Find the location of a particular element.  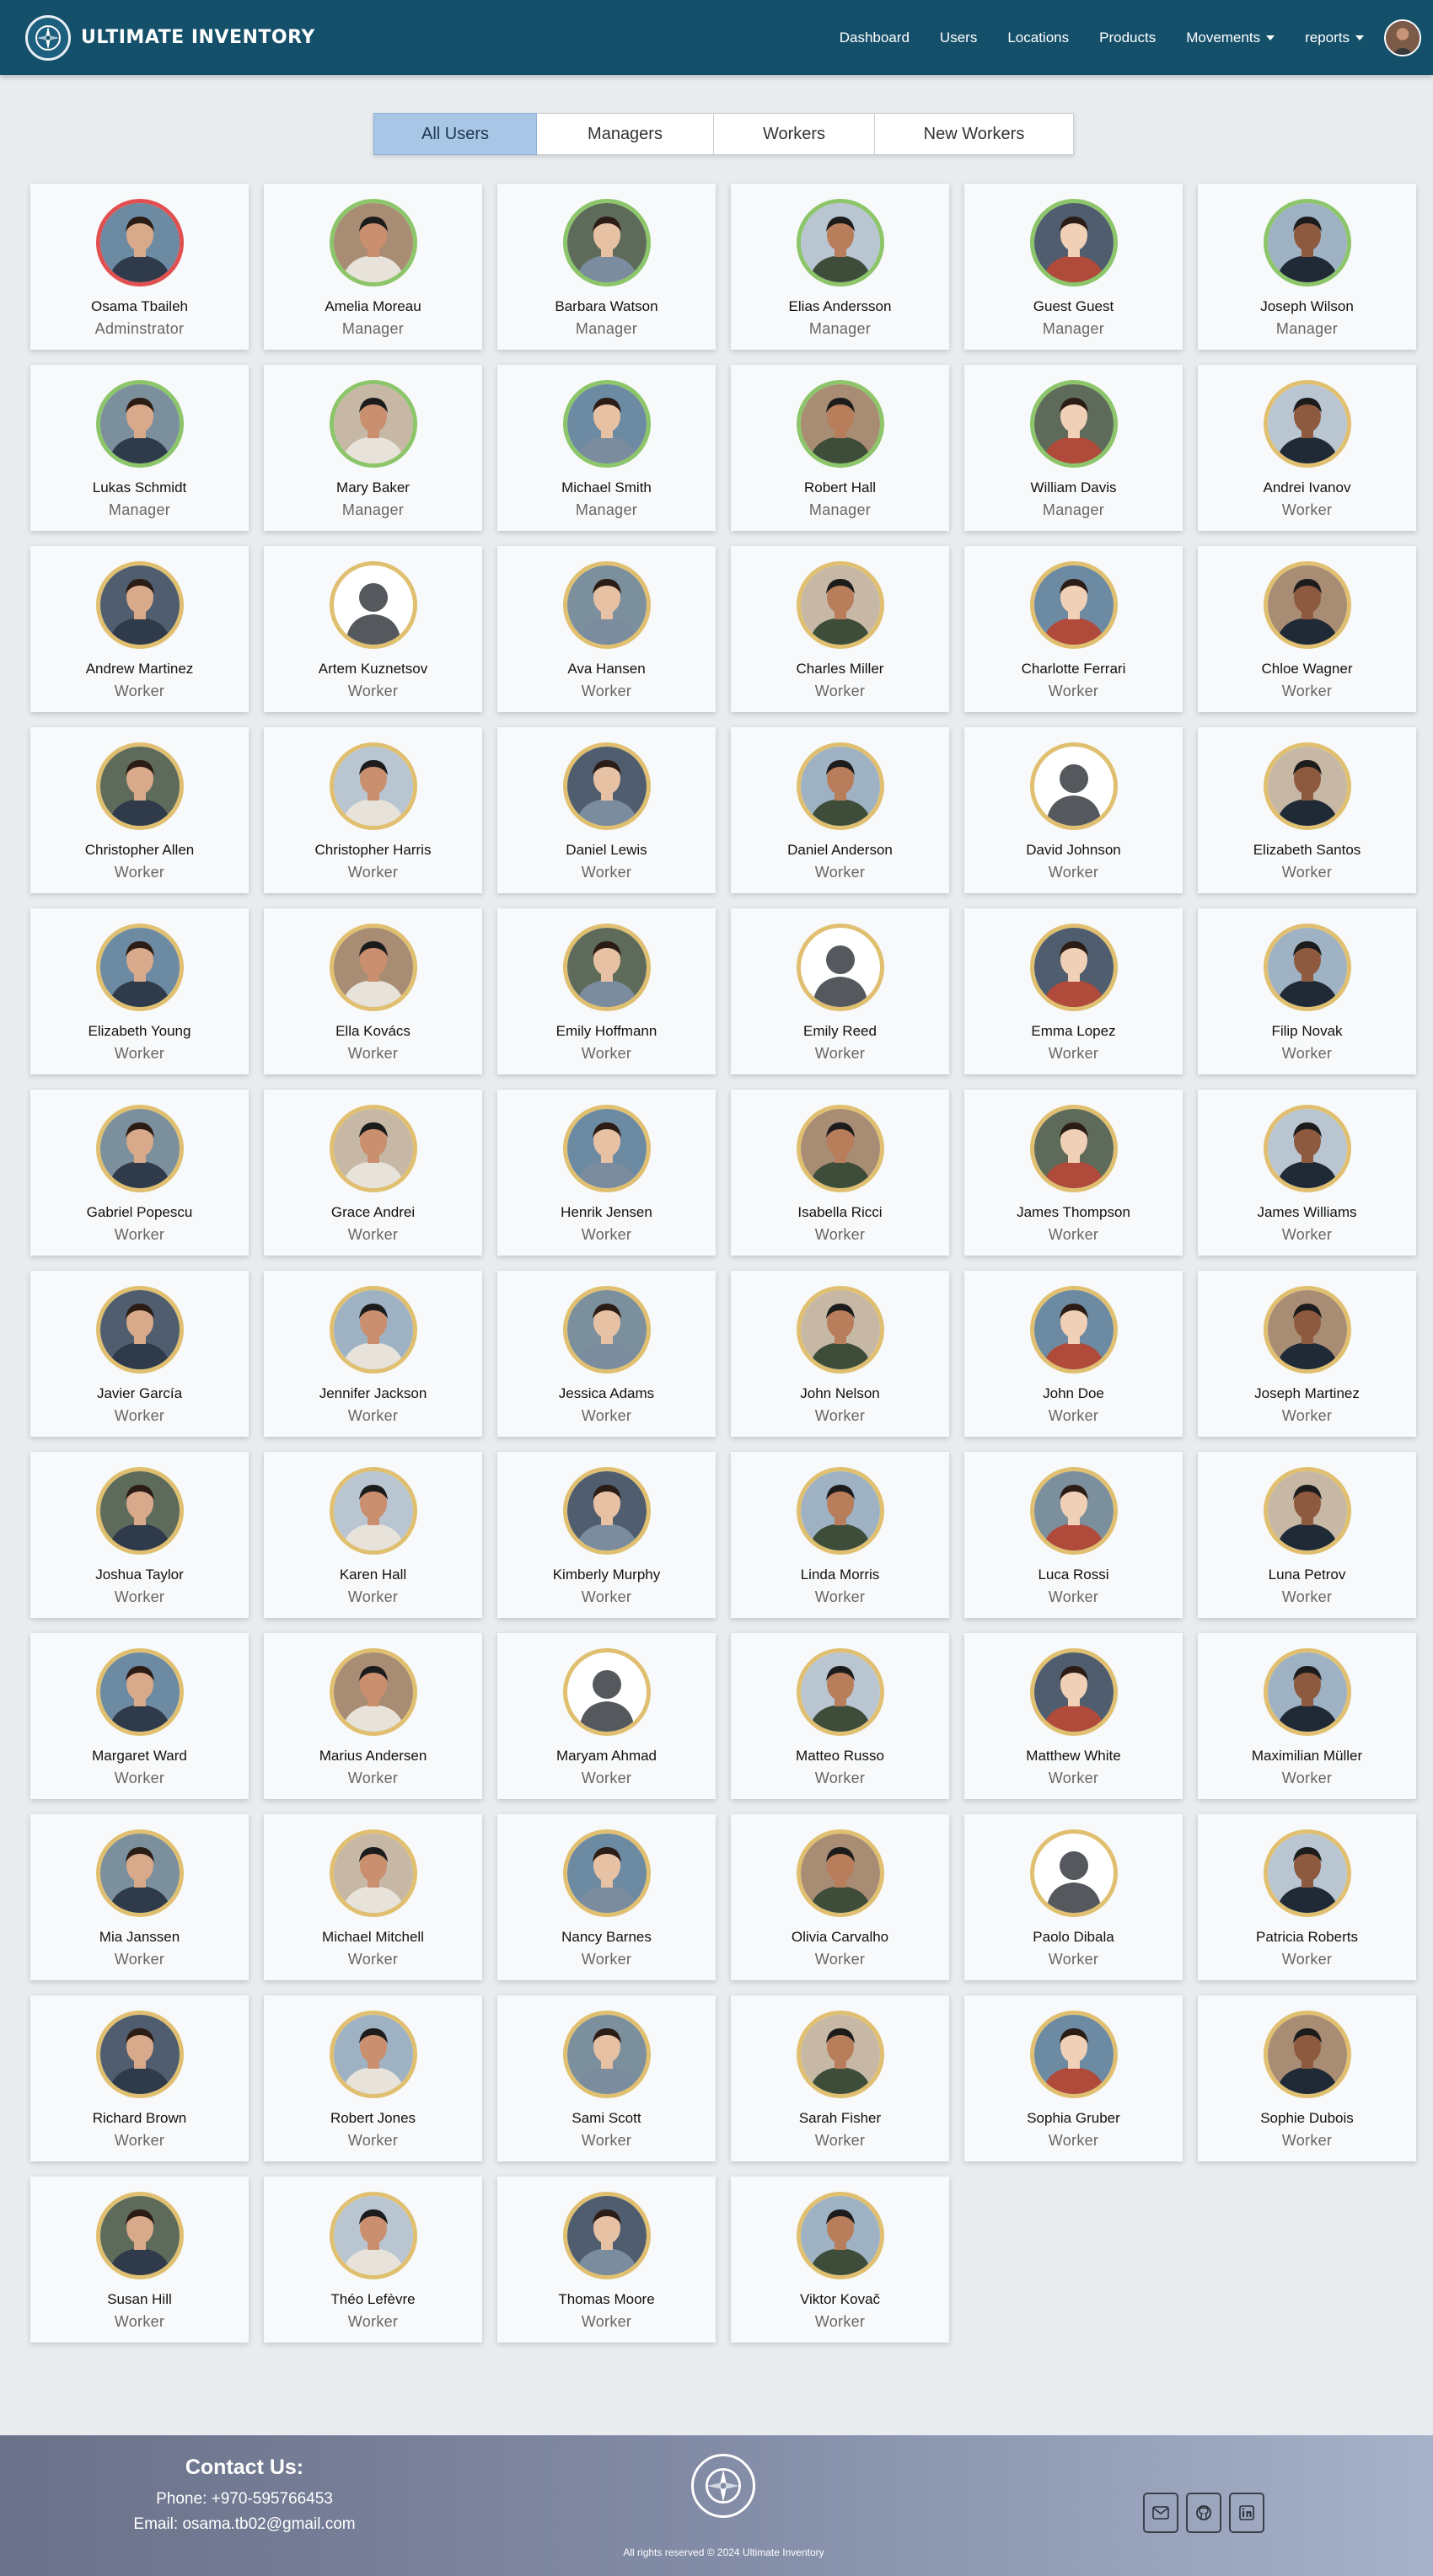

user-card: Joseph Wilson Manager is located at coordinates (1307, 267).